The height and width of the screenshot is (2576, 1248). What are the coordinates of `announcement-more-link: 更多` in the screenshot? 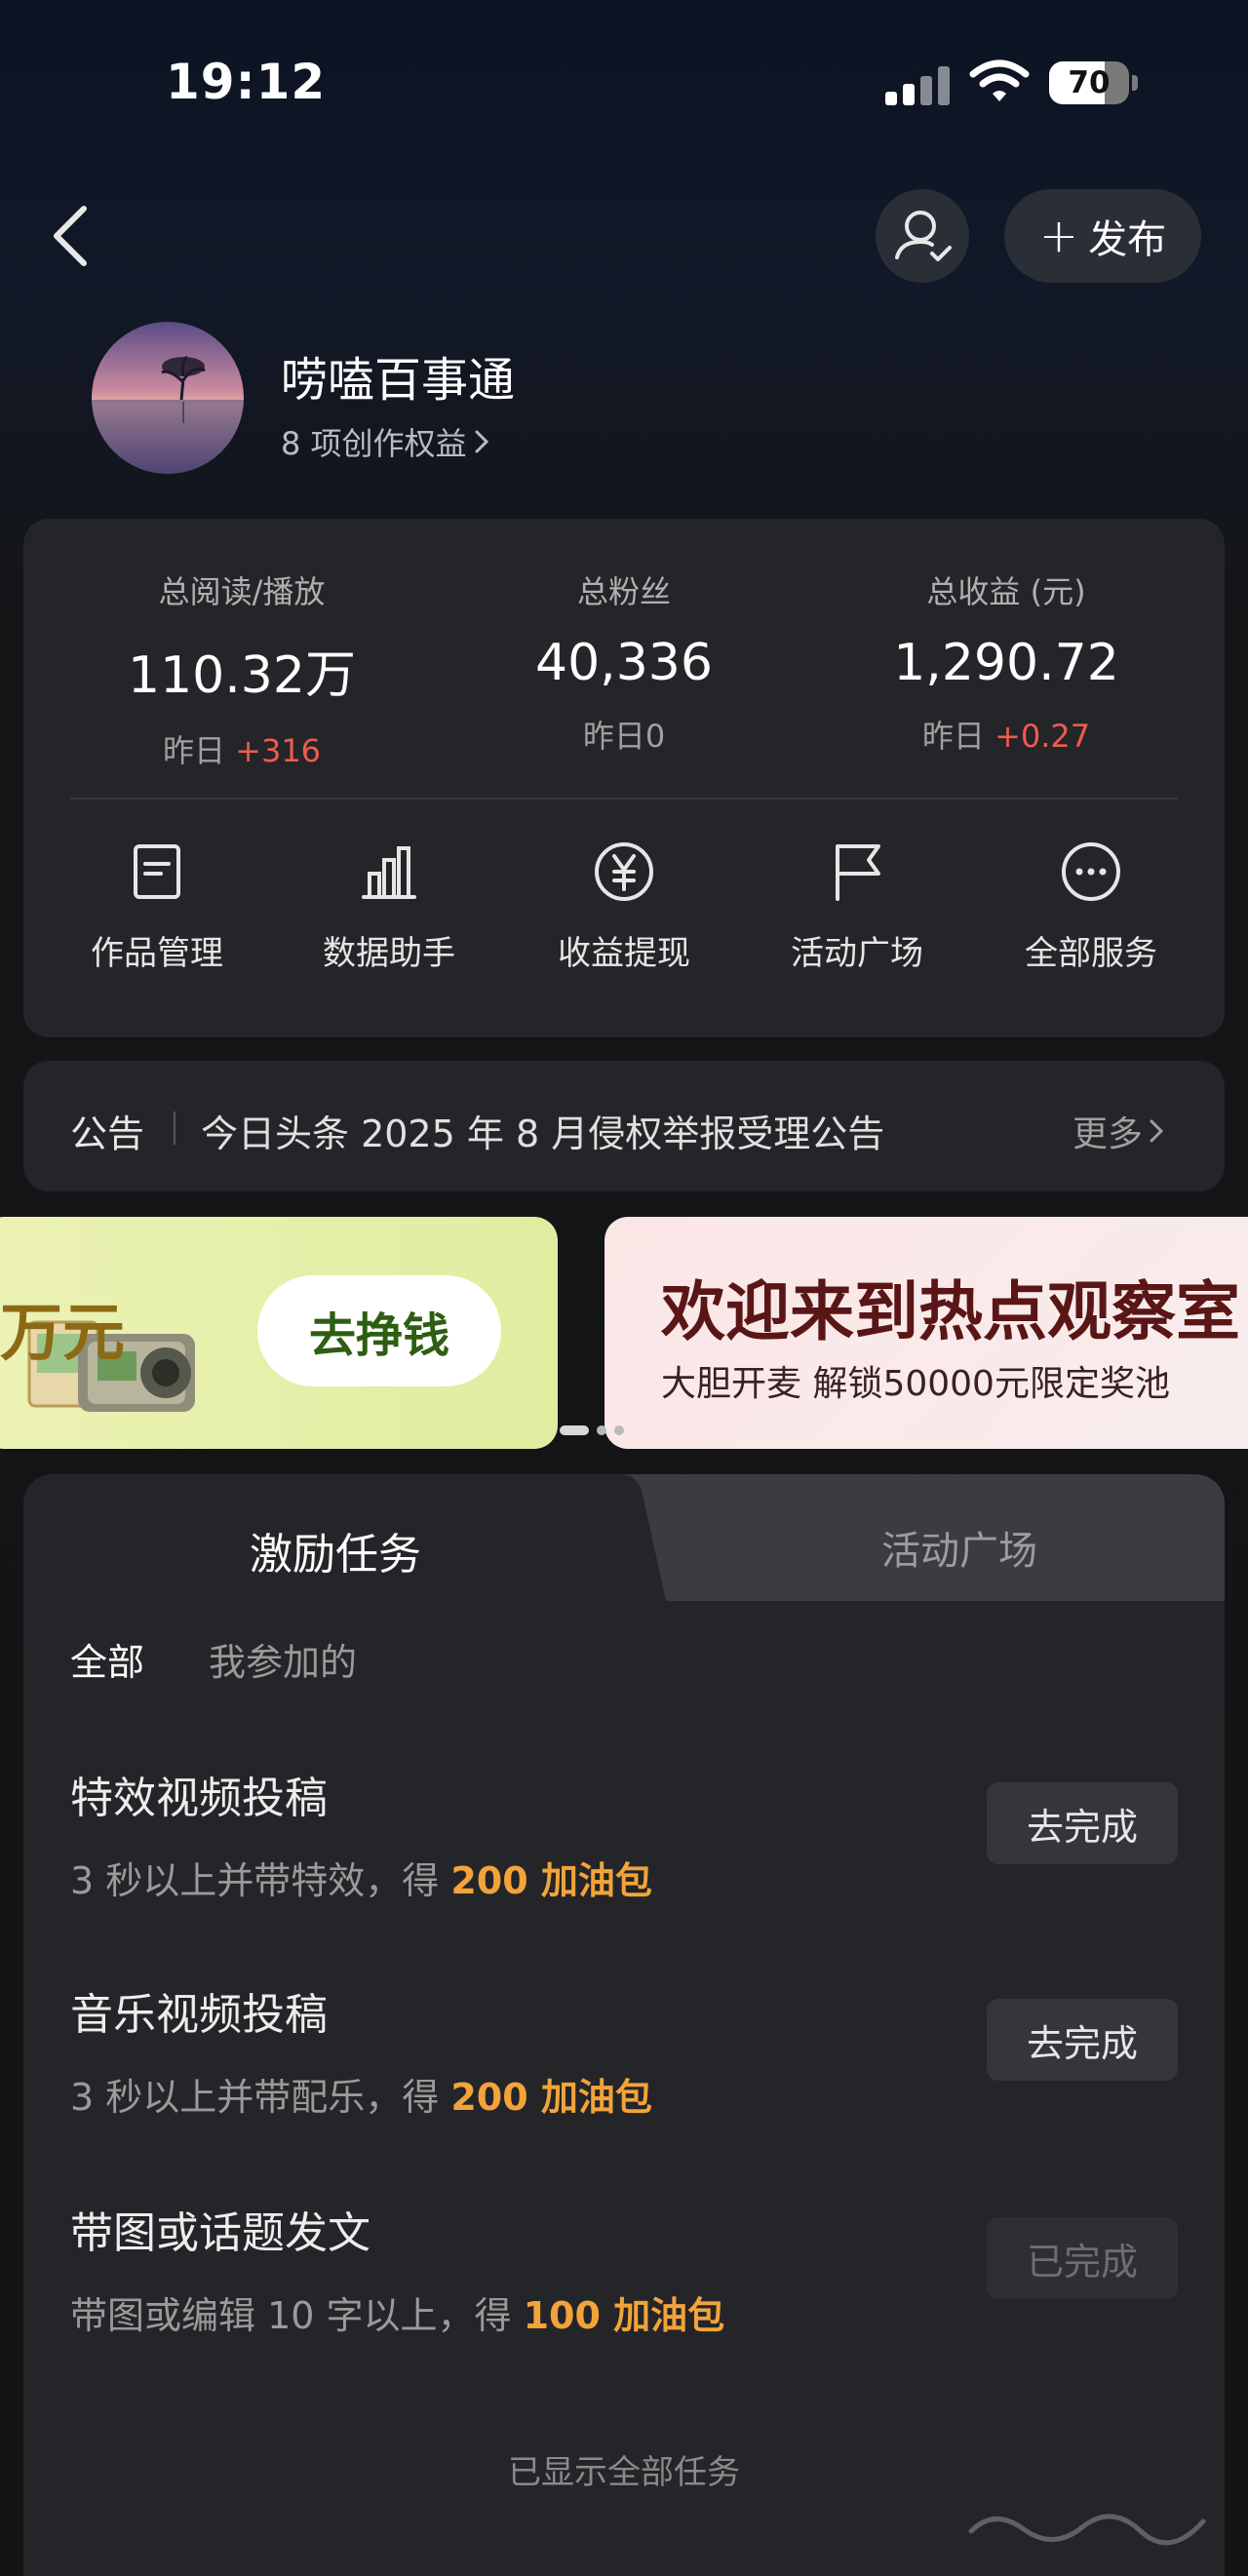 It's located at (1118, 1131).